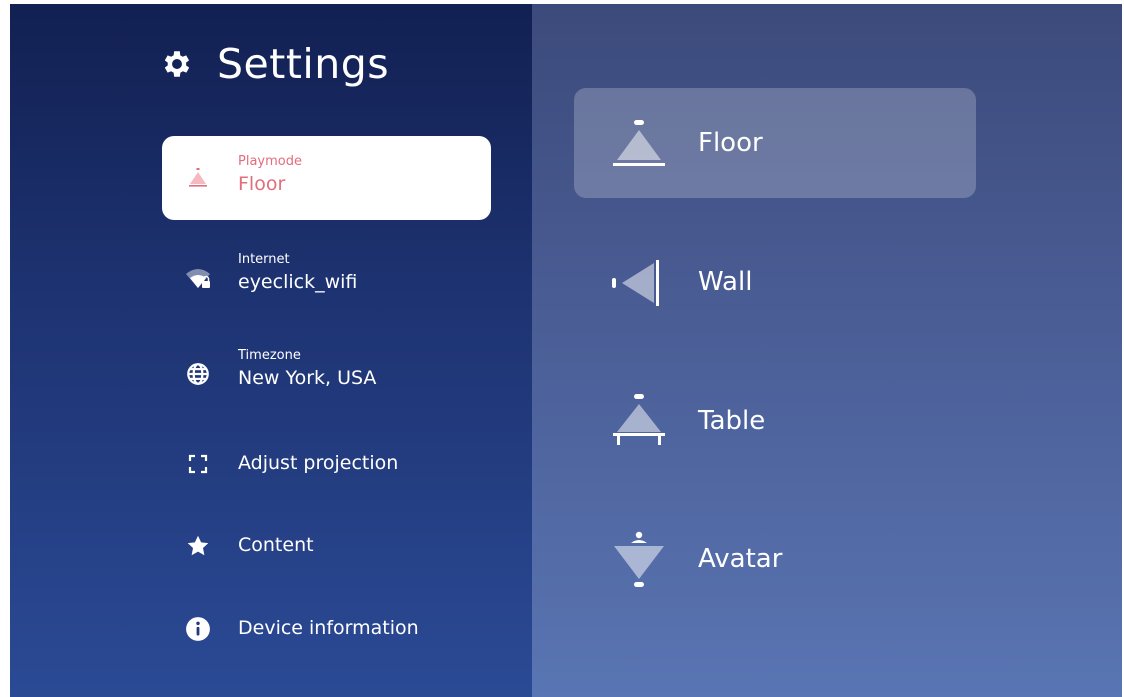 The image size is (1124, 697). I want to click on menu-item-timezone: Timezone New York, USA, so click(326, 374).